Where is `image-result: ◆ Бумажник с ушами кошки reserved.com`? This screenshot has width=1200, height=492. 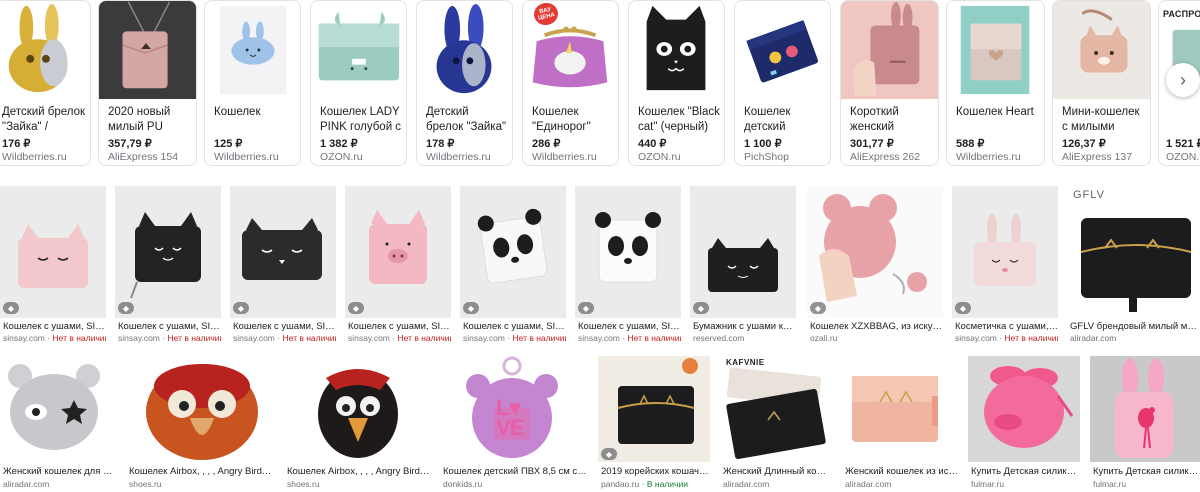
image-result: ◆ Бумажник с ушами кошки reserved.com is located at coordinates (743, 266).